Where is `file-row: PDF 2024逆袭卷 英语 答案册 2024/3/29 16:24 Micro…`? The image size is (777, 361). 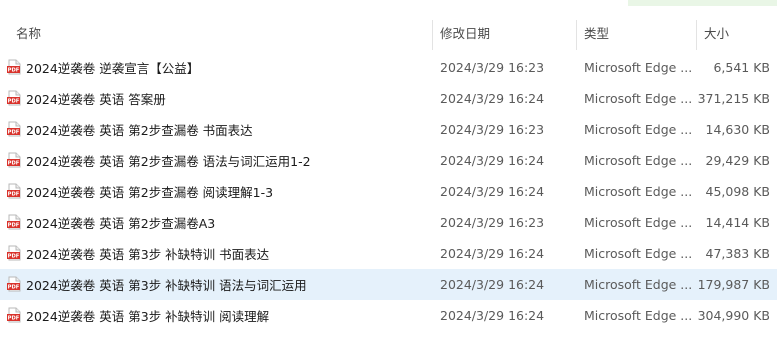 file-row: PDF 2024逆袭卷 英语 答案册 2024/3/29 16:24 Micro… is located at coordinates (388, 98).